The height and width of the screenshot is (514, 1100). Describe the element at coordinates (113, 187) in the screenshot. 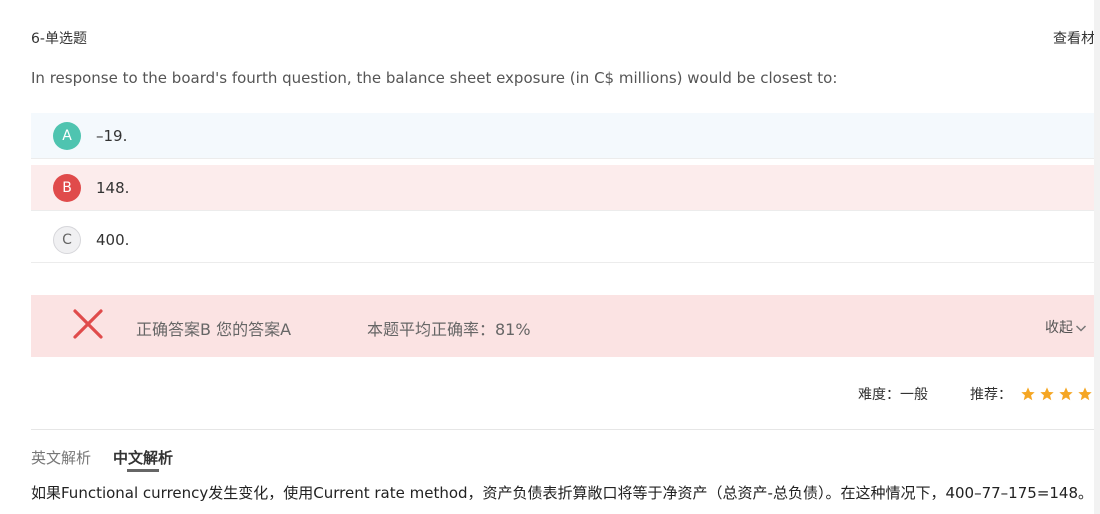

I see `option-b-text: 148.` at that location.